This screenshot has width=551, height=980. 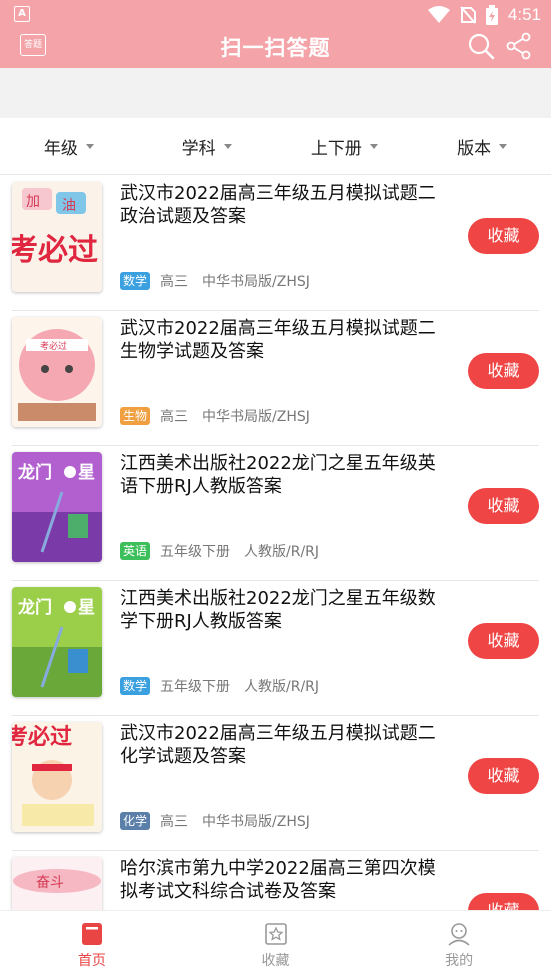 I want to click on app-notification-icon: A, so click(x=22, y=14).